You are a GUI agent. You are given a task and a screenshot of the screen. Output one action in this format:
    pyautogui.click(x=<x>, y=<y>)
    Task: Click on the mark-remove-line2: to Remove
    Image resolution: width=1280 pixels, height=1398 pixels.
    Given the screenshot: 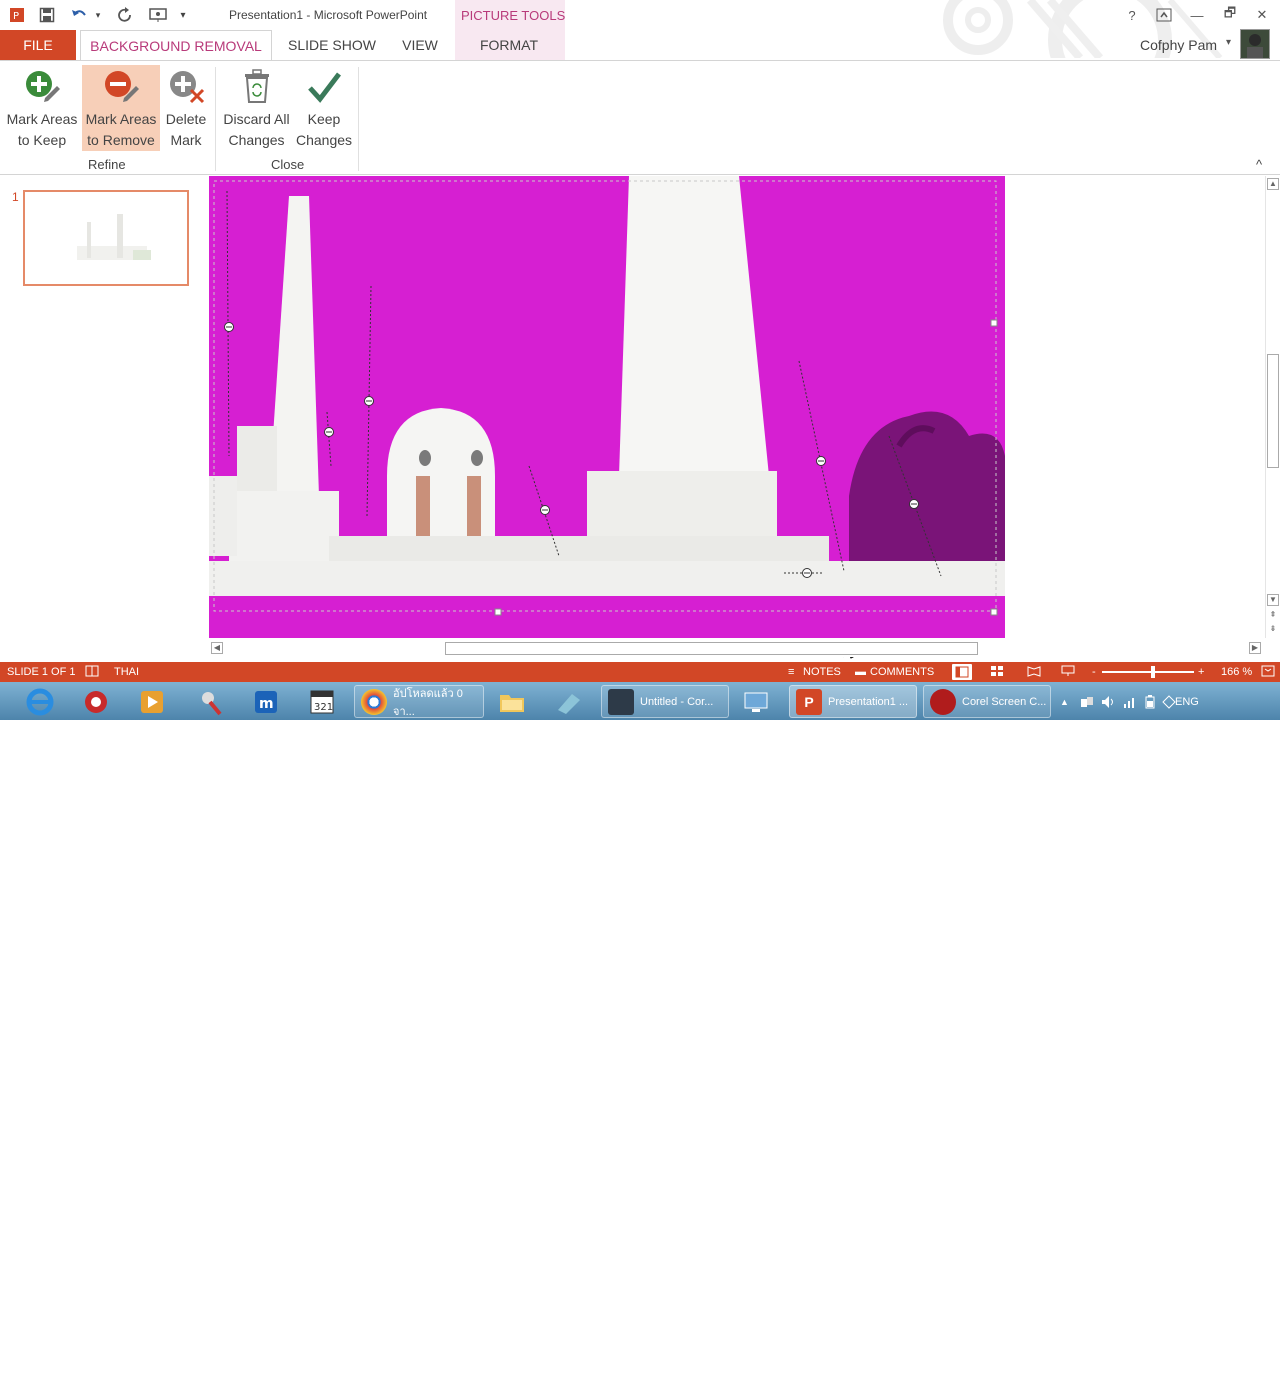 What is the action you would take?
    pyautogui.click(x=121, y=140)
    